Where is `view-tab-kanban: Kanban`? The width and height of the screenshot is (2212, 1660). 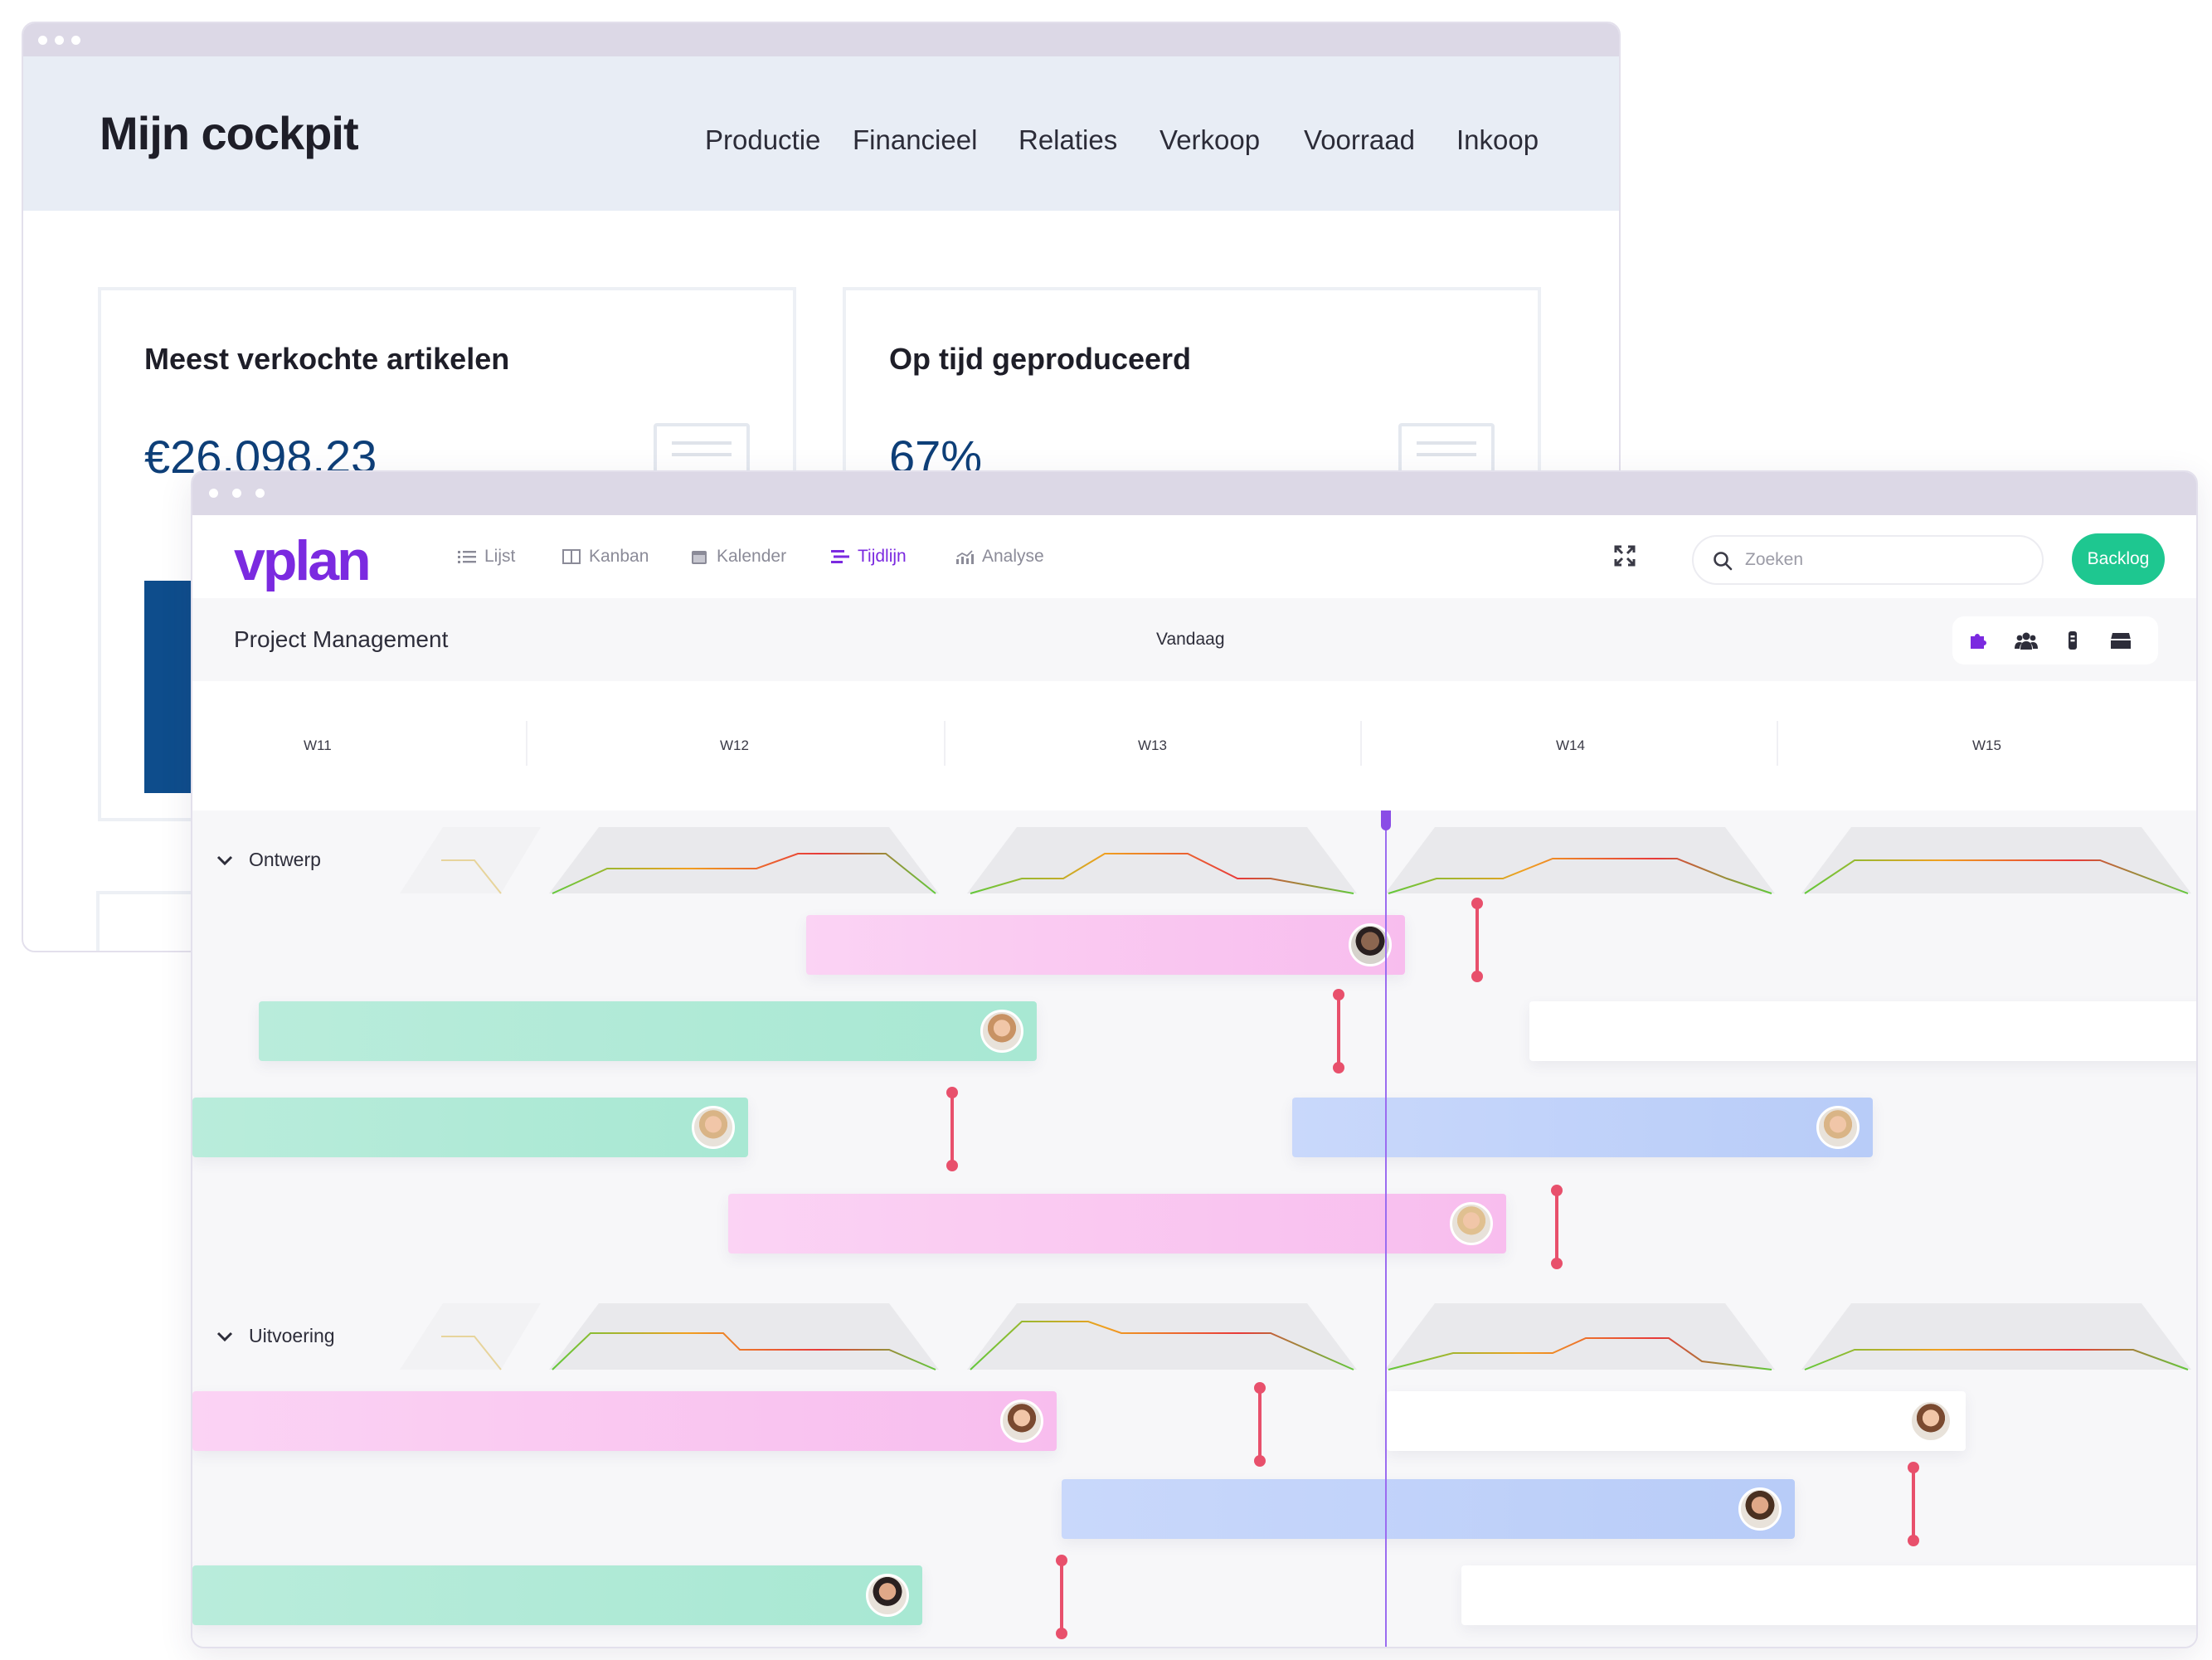
view-tab-kanban: Kanban is located at coordinates (605, 557).